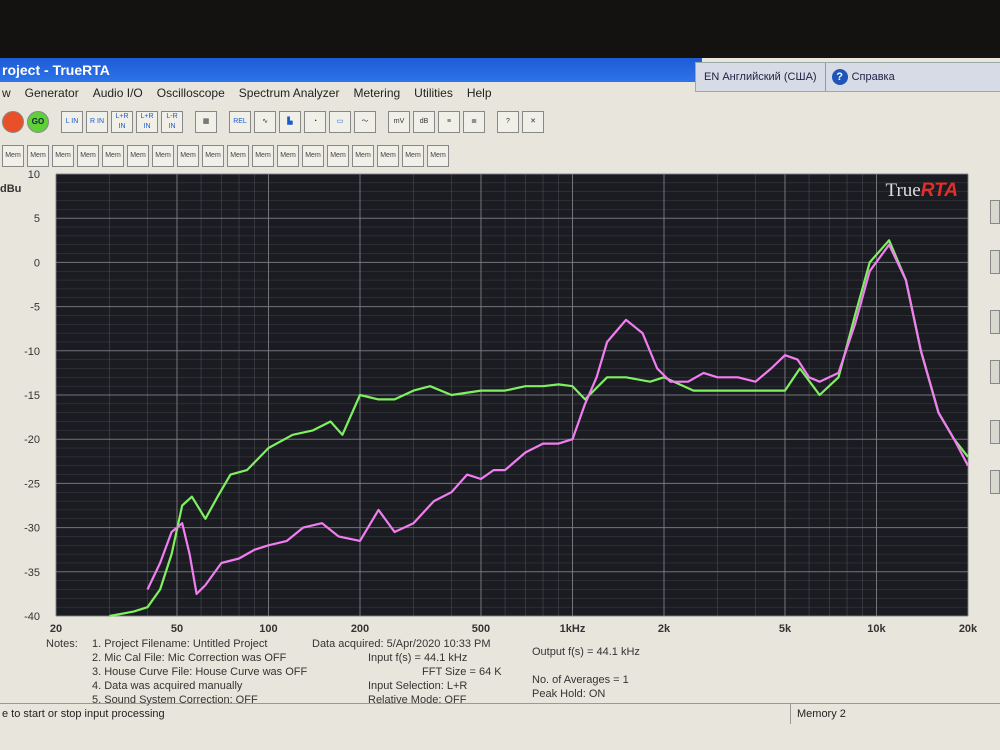 The width and height of the screenshot is (1000, 750). Describe the element at coordinates (56, 629) in the screenshot. I see `x-tick-label: 20` at that location.